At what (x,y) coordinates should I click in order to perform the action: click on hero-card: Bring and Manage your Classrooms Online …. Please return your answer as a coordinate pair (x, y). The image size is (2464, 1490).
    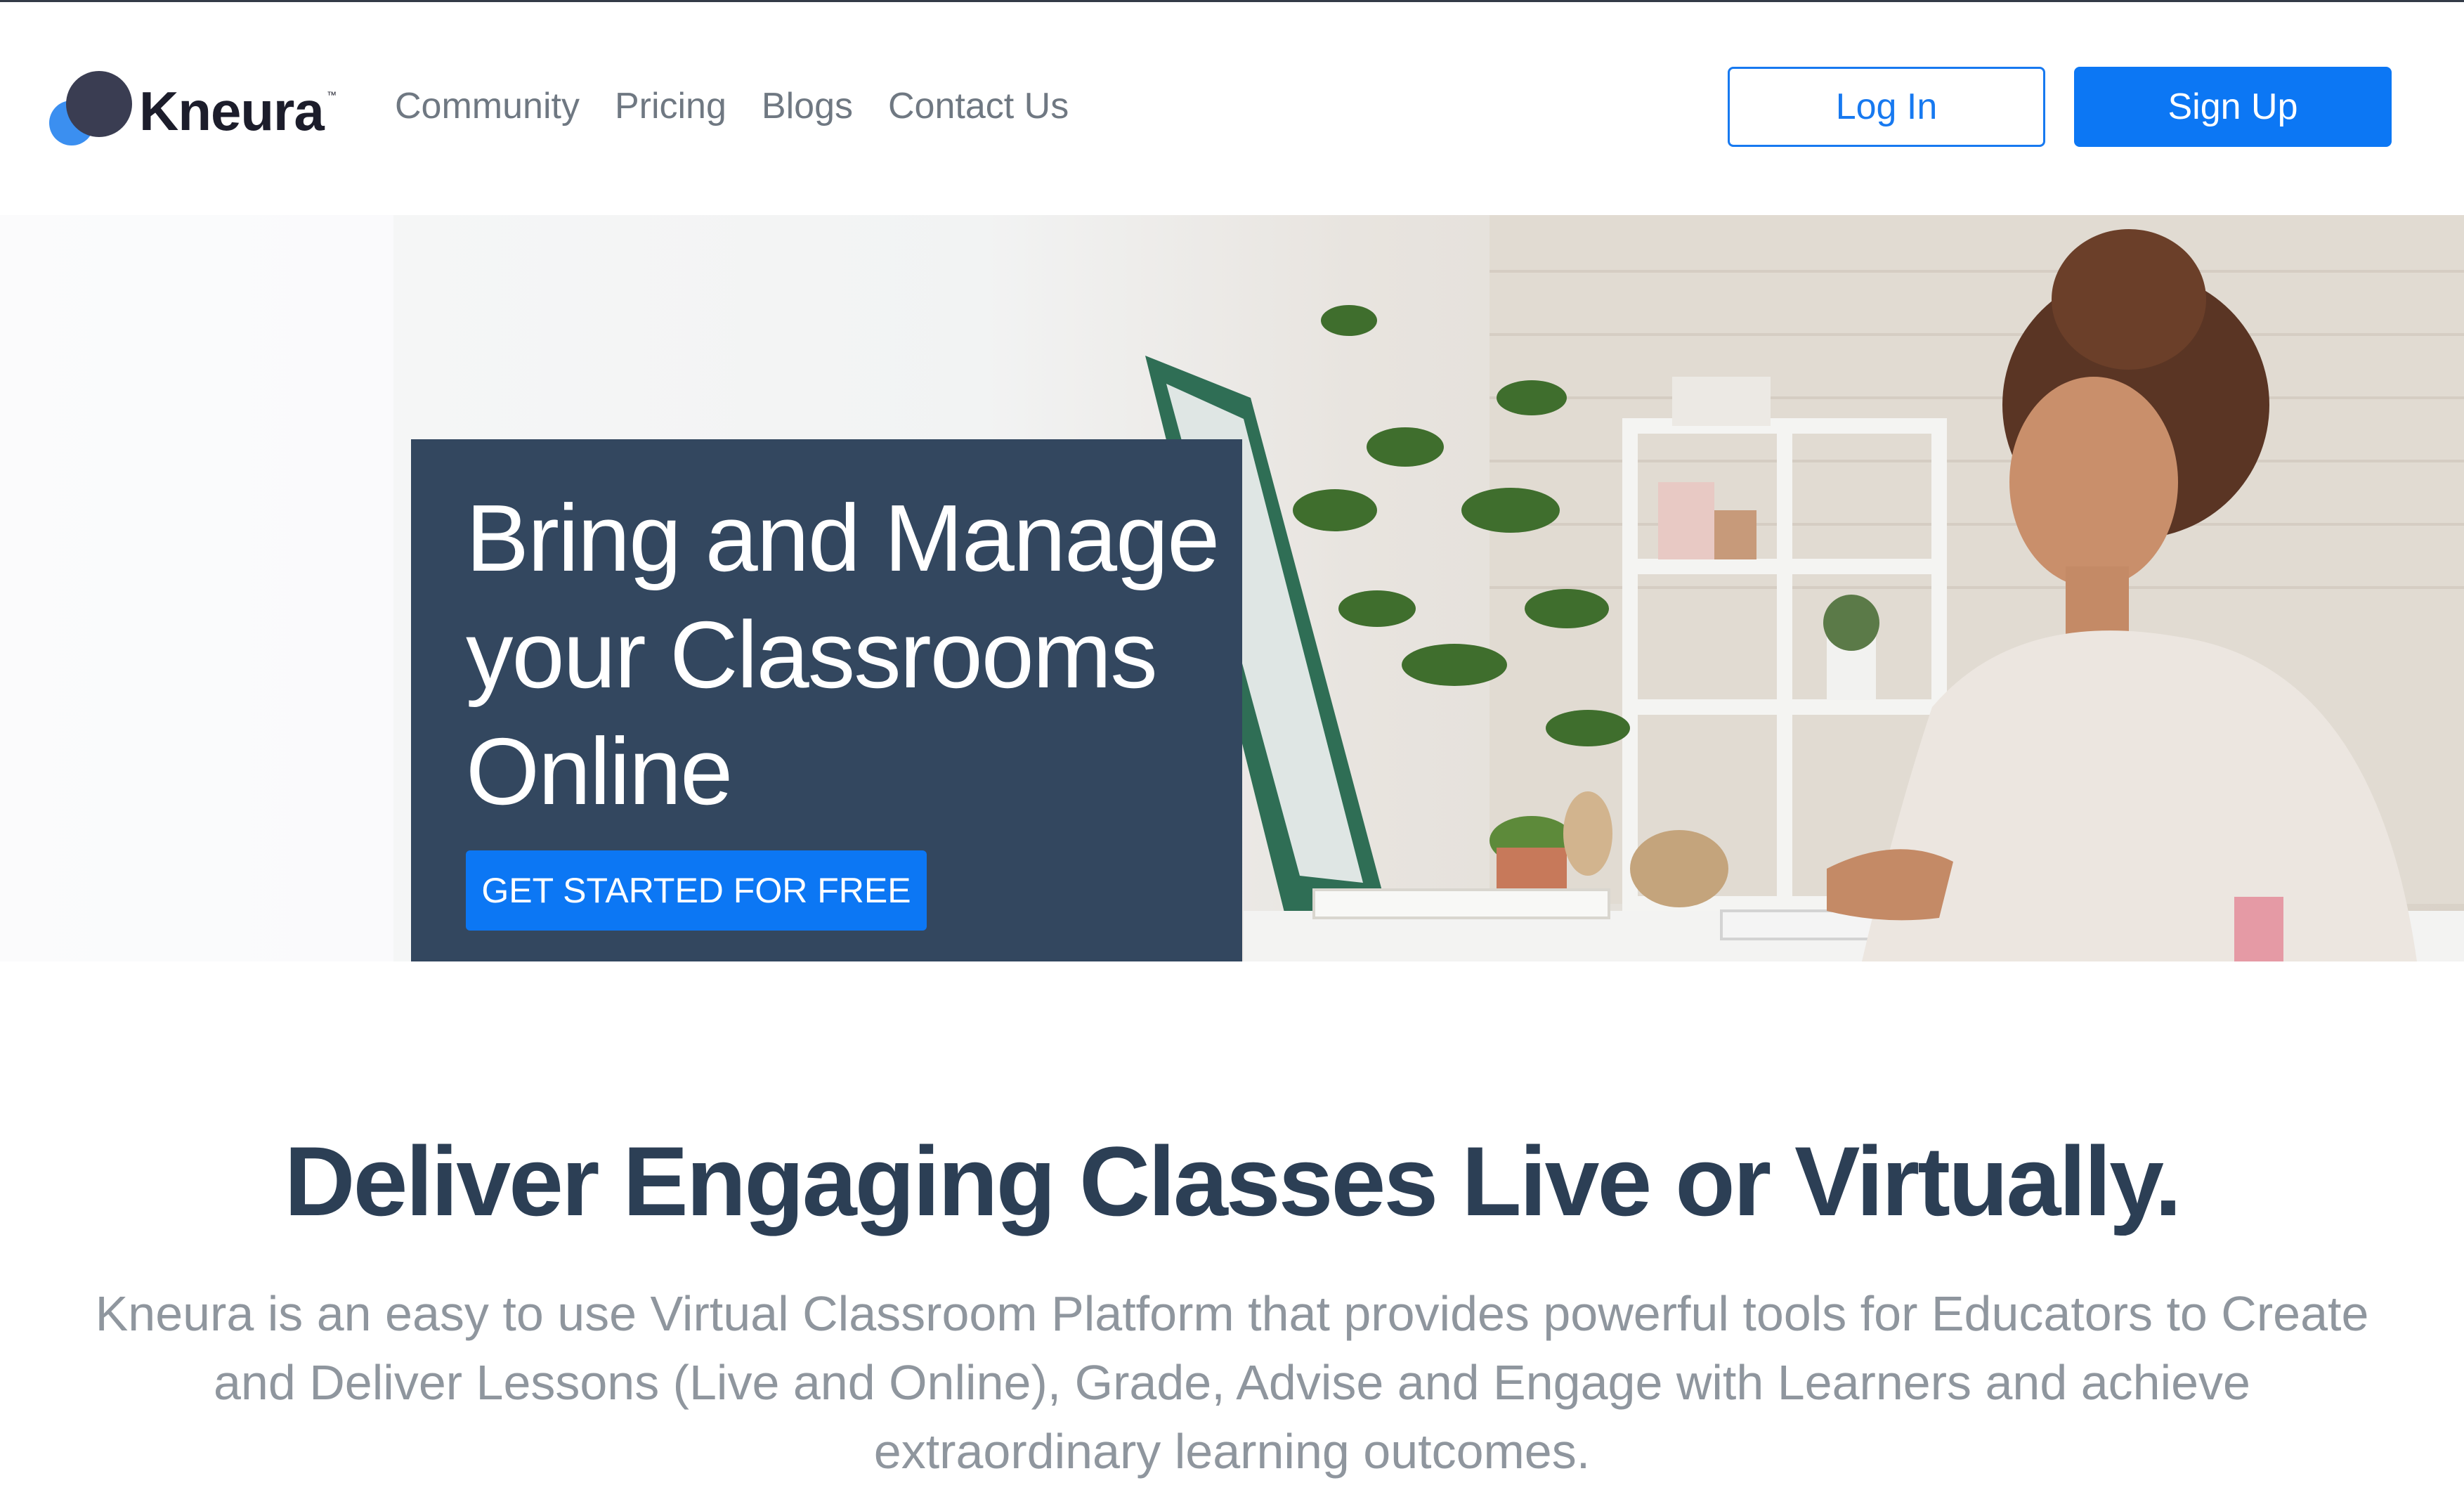
    Looking at the image, I should click on (827, 700).